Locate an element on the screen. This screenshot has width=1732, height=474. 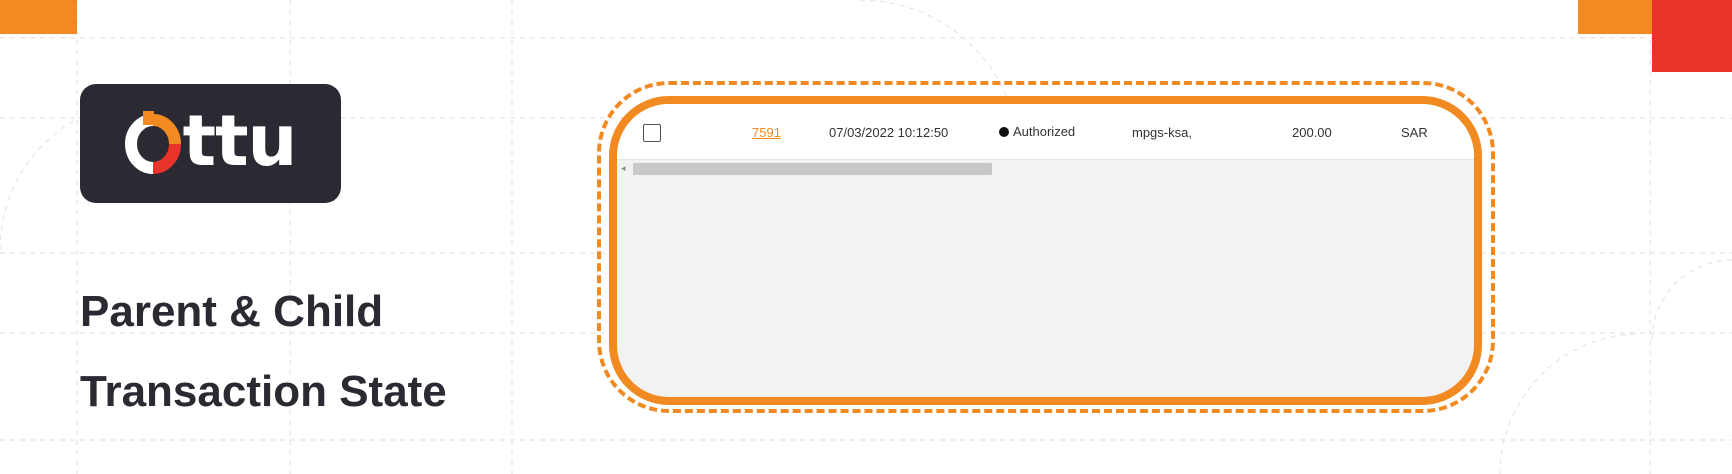
logo-ring-icon is located at coordinates (152, 142).